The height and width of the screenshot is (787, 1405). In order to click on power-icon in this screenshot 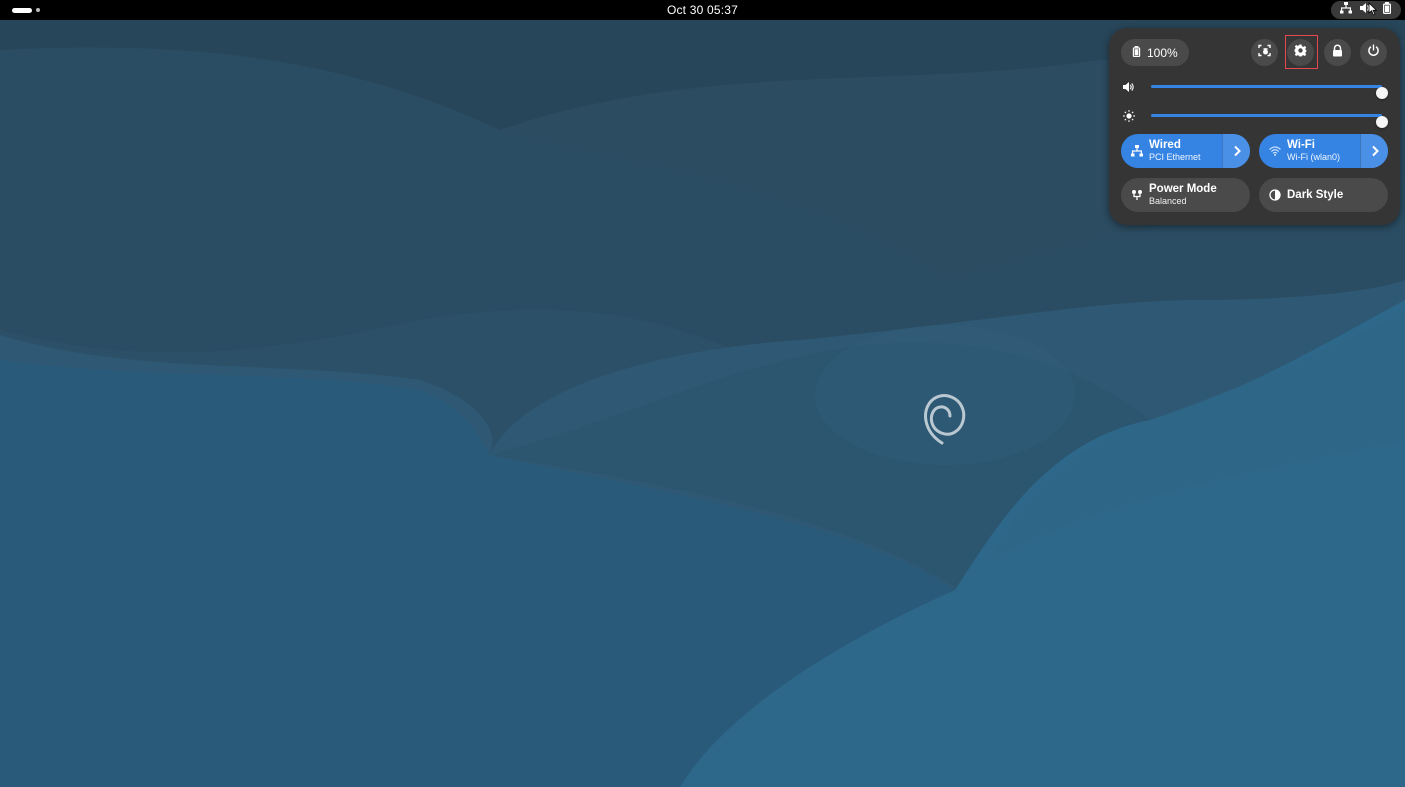, I will do `click(1373, 53)`.